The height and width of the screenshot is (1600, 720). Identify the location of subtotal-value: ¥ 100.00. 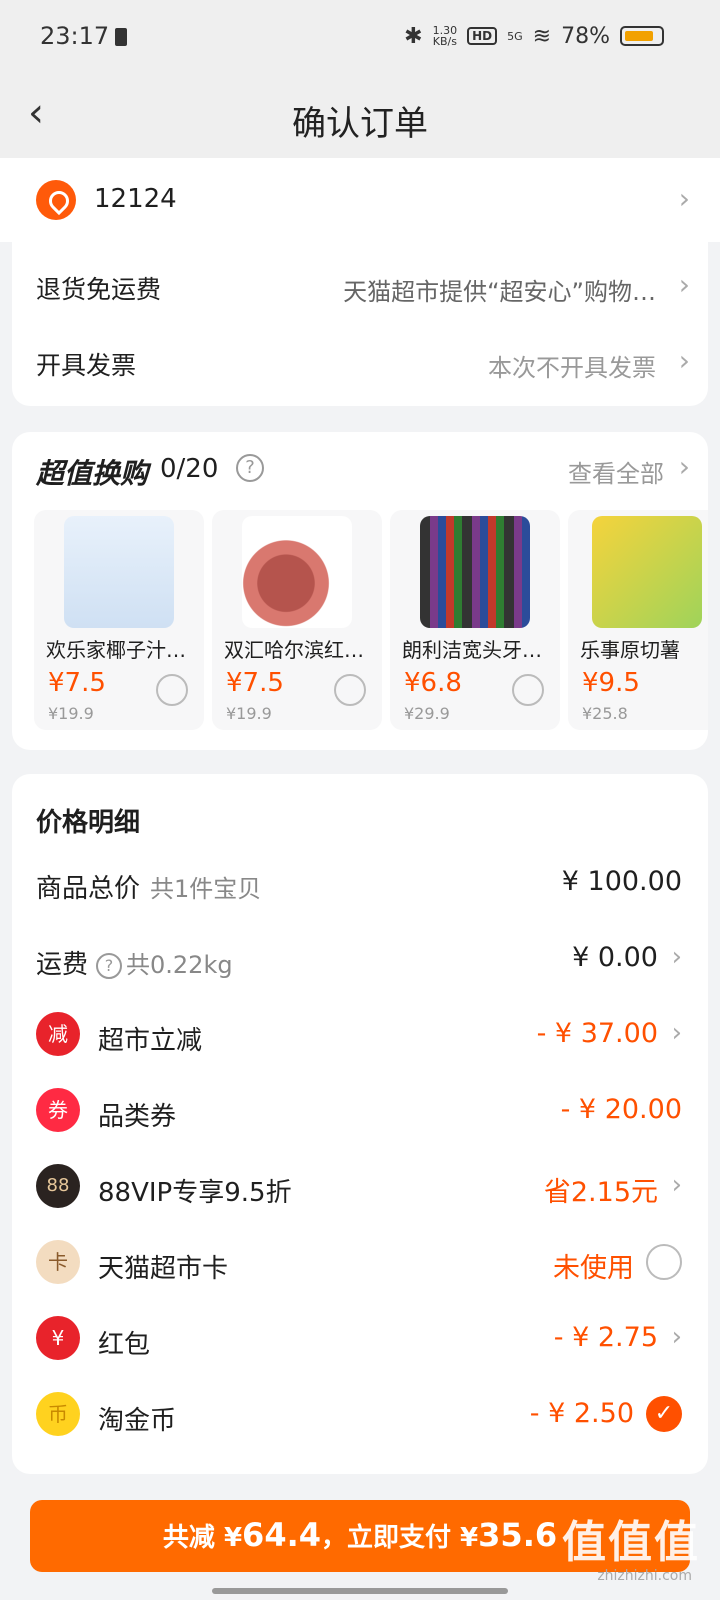
(621, 881).